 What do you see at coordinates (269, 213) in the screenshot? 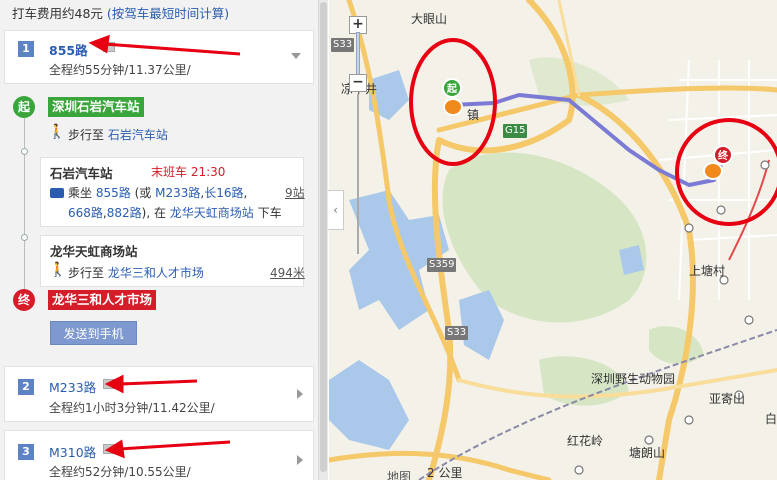
I see `ride-suffix: 下车` at bounding box center [269, 213].